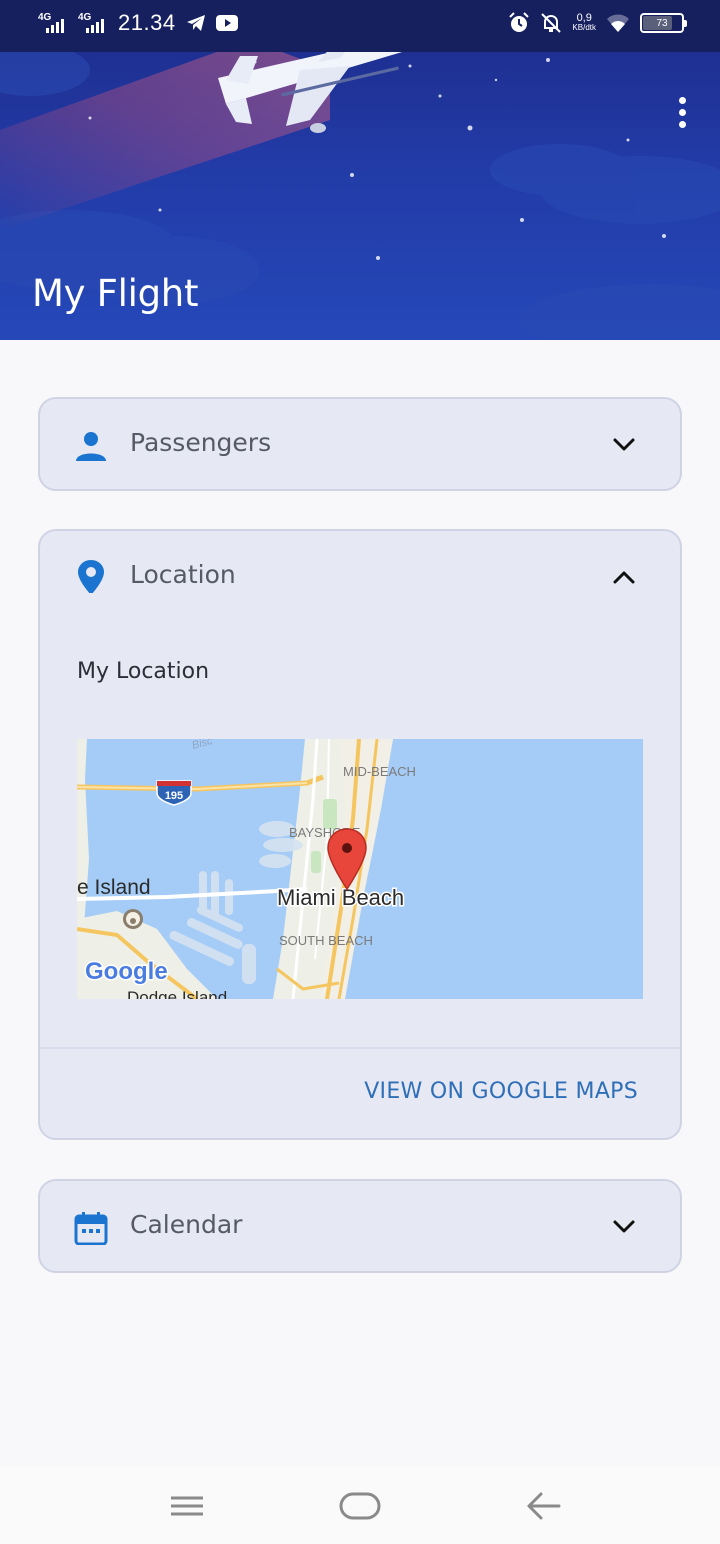 The height and width of the screenshot is (1544, 720). I want to click on chevron-up-icon, so click(624, 577).